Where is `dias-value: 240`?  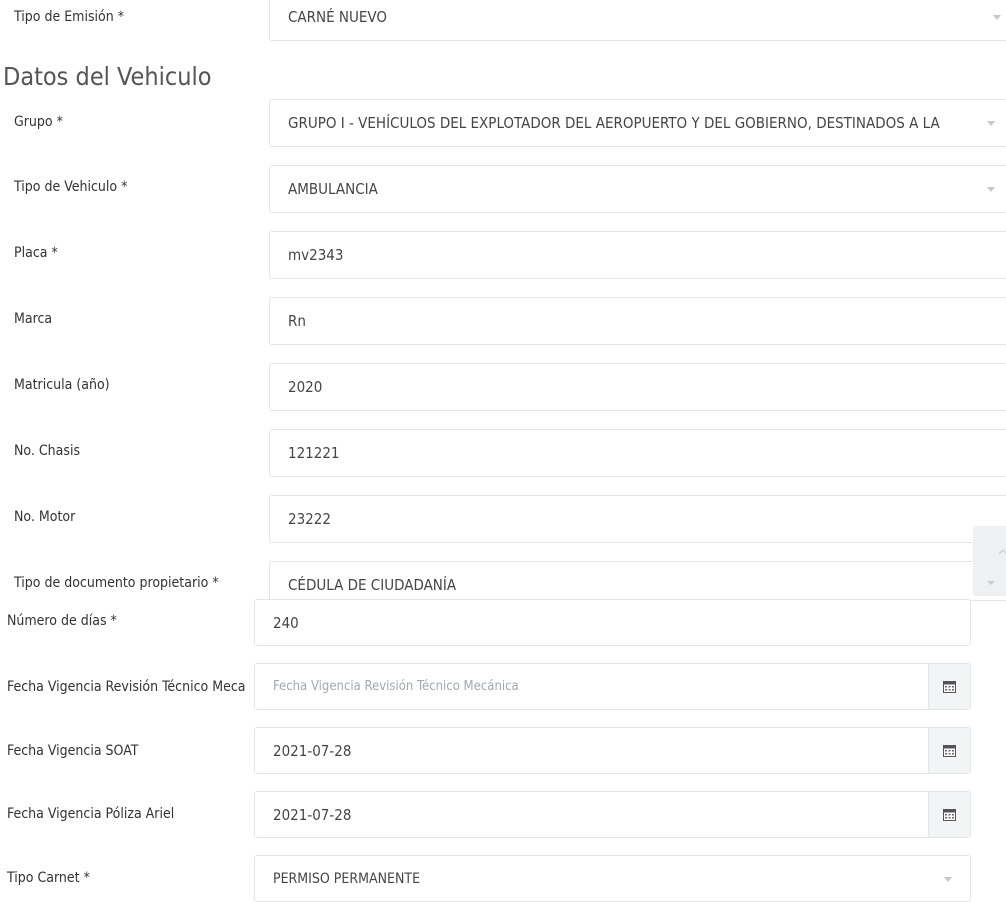 dias-value: 240 is located at coordinates (286, 622).